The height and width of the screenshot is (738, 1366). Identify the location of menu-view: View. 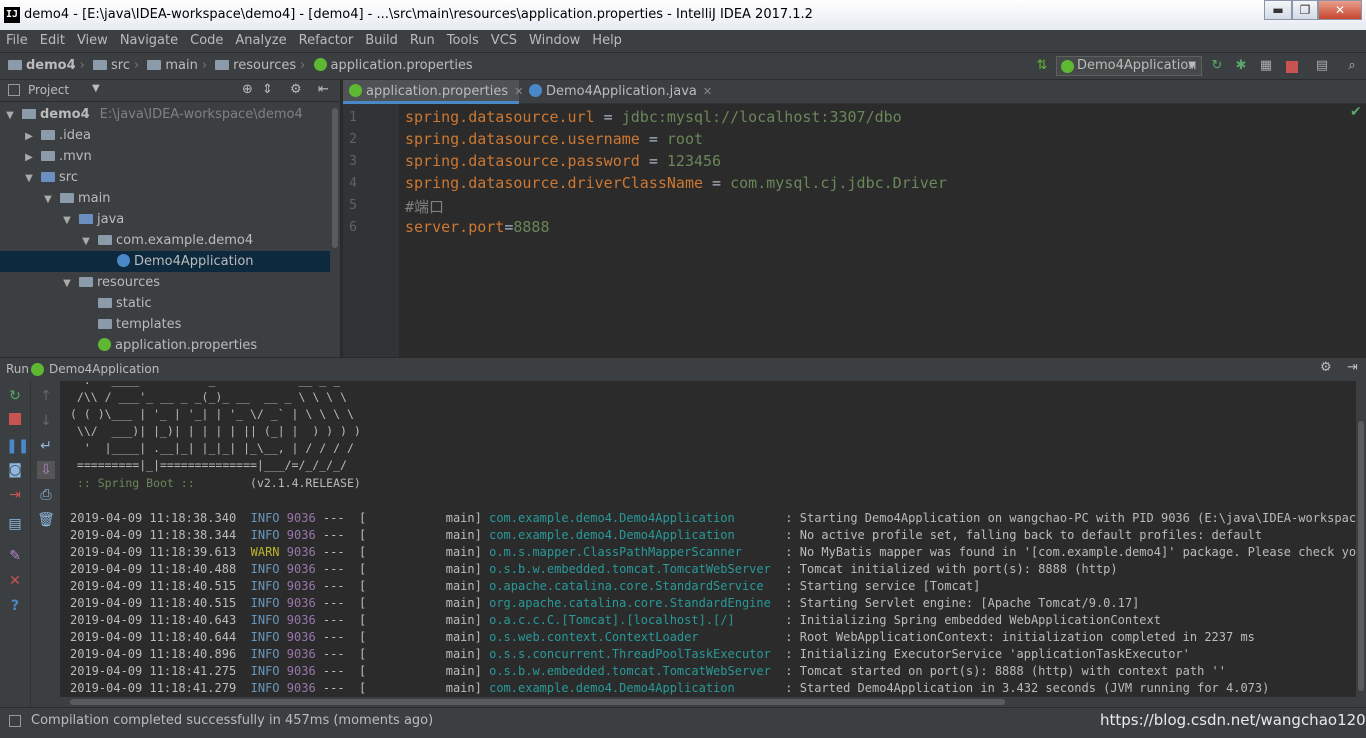
(92, 41).